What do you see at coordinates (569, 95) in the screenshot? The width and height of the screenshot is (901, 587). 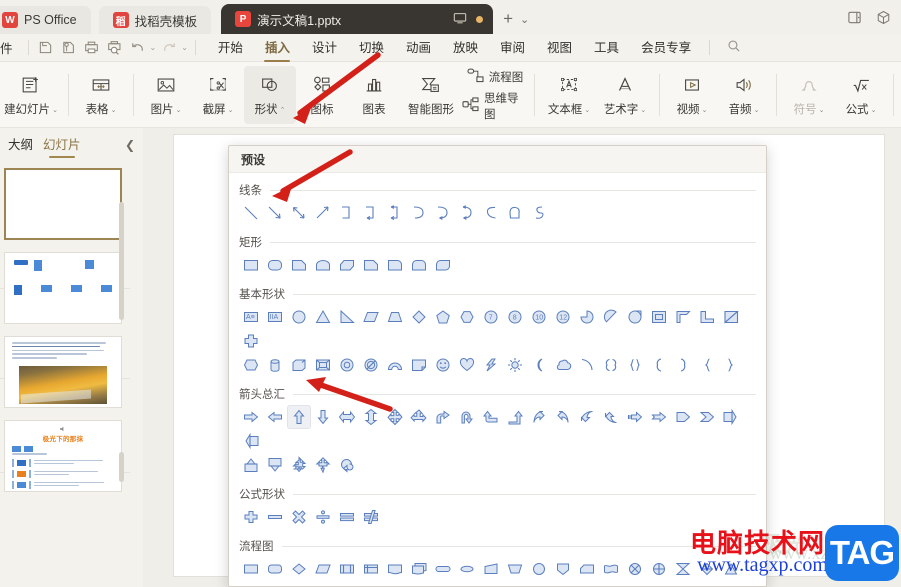 I see `textbox-button: 文本框 ⌄` at bounding box center [569, 95].